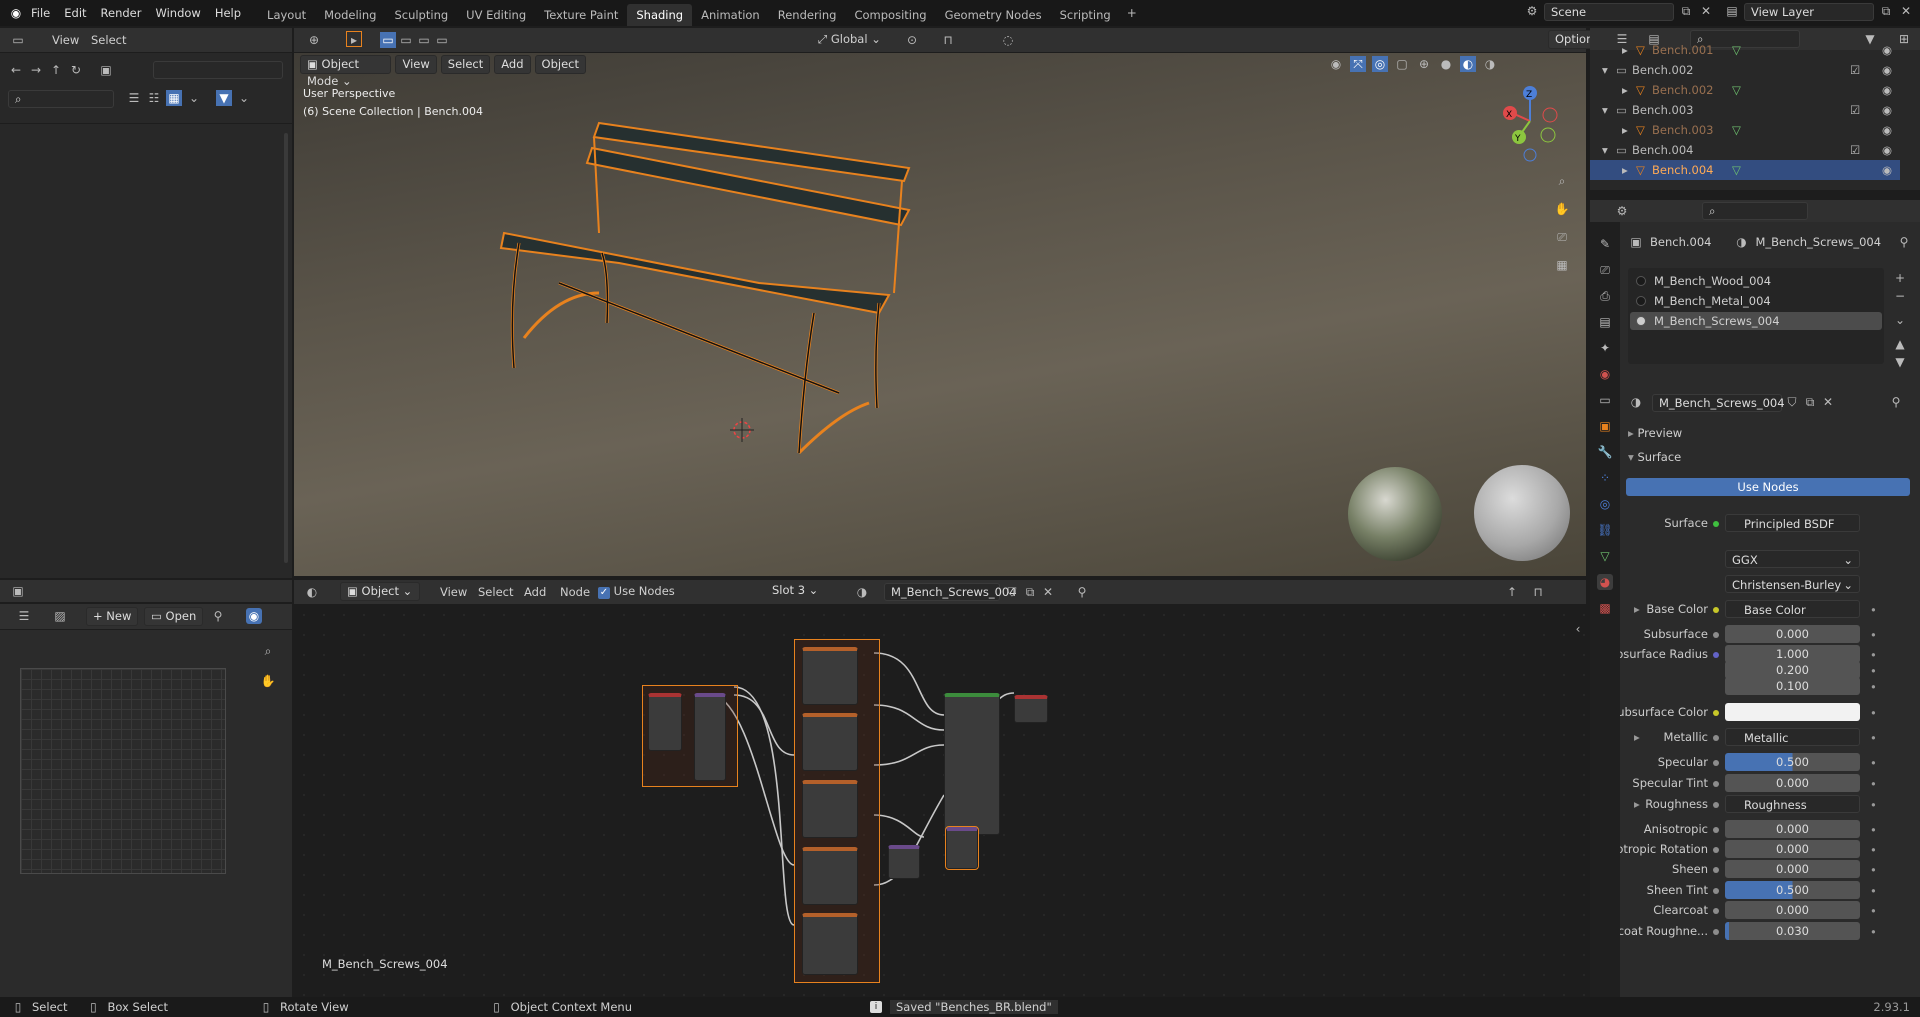 The height and width of the screenshot is (1017, 1920). Describe the element at coordinates (314, 40) in the screenshot. I see `editor-type-icon: ⊕` at that location.